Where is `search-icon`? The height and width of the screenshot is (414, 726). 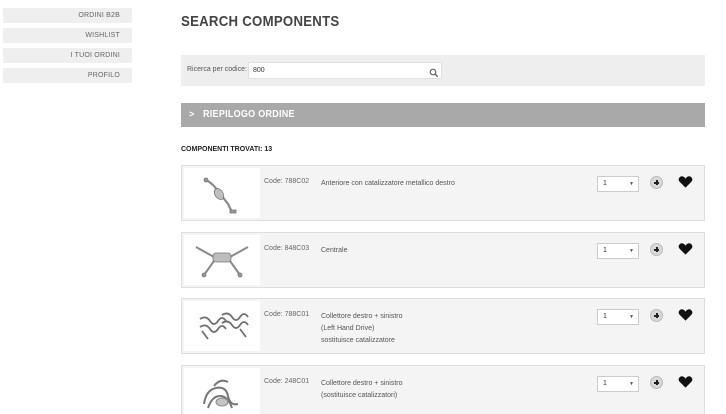
search-icon is located at coordinates (434, 71).